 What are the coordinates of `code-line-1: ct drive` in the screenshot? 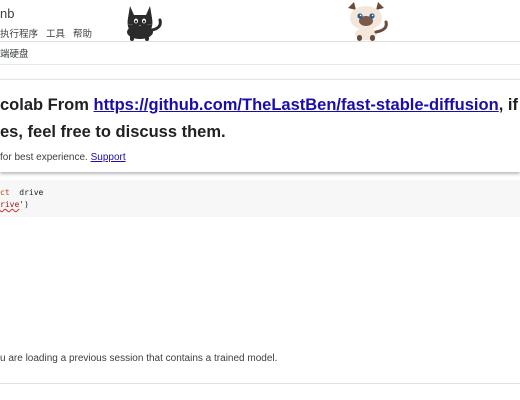 It's located at (21, 193).